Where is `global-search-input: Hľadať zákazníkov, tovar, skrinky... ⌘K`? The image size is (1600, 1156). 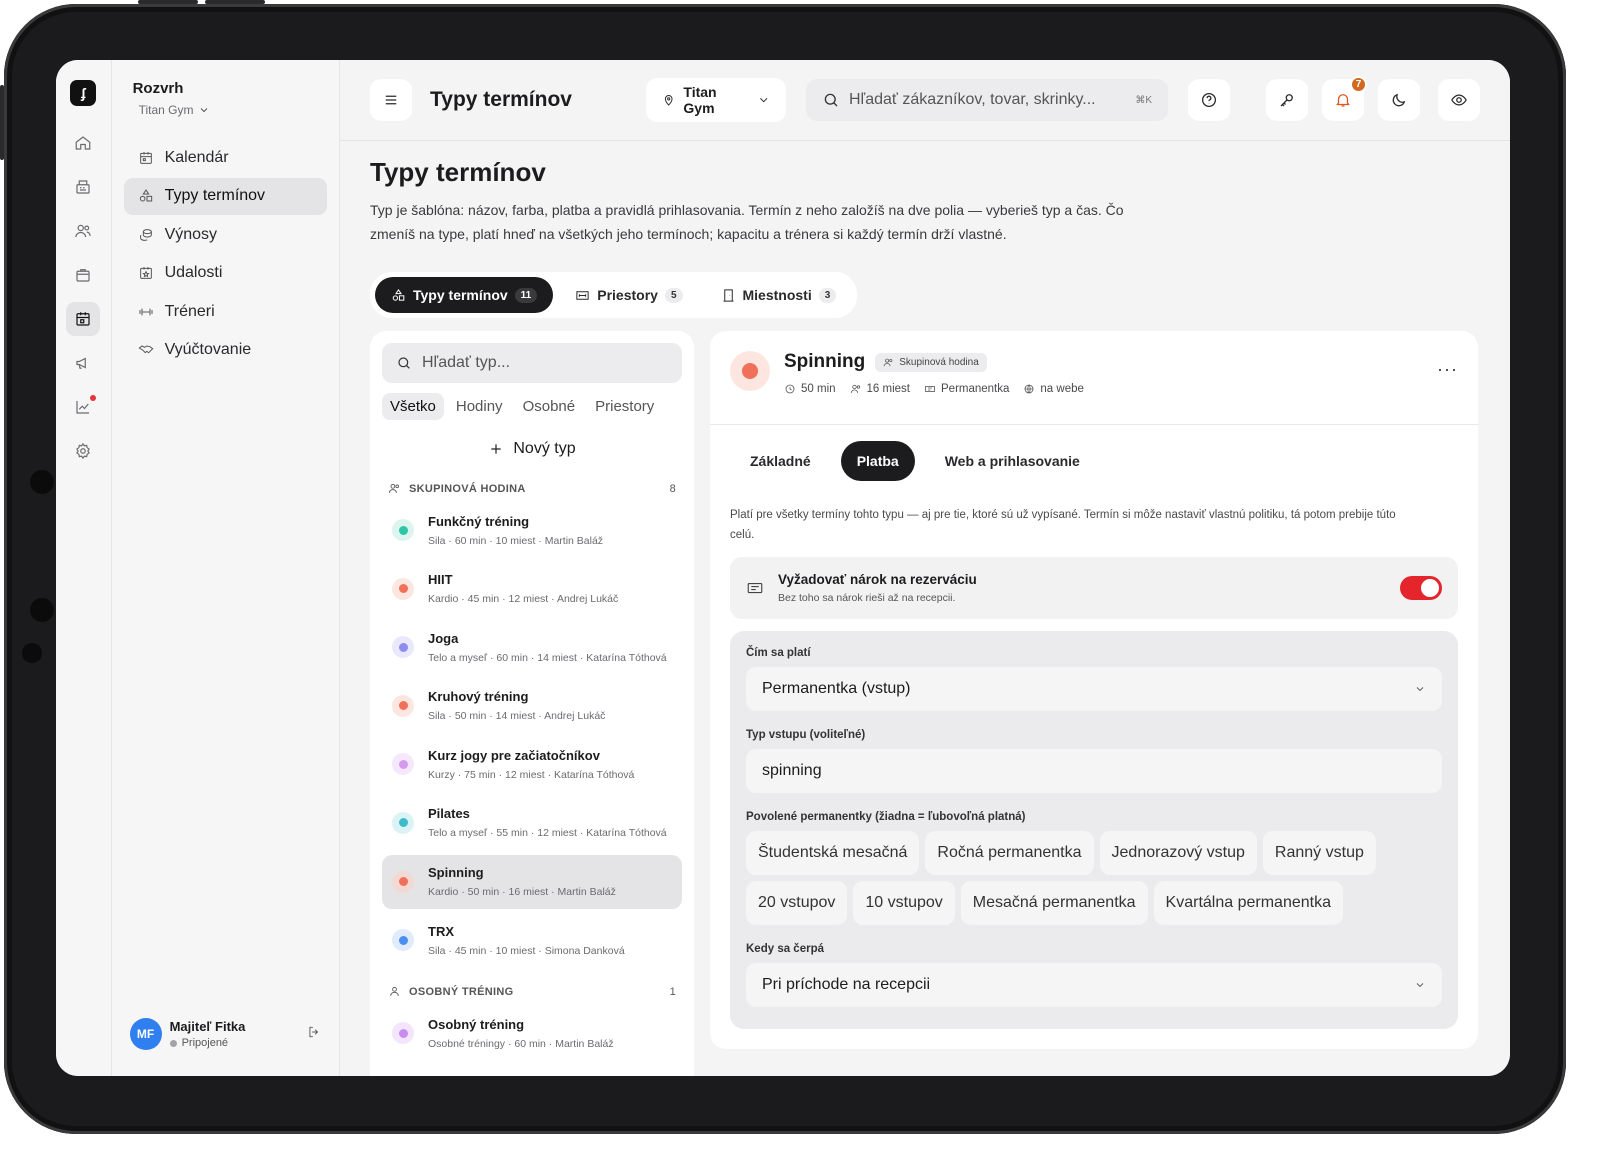 global-search-input: Hľadať zákazníkov, tovar, skrinky... ⌘K is located at coordinates (987, 100).